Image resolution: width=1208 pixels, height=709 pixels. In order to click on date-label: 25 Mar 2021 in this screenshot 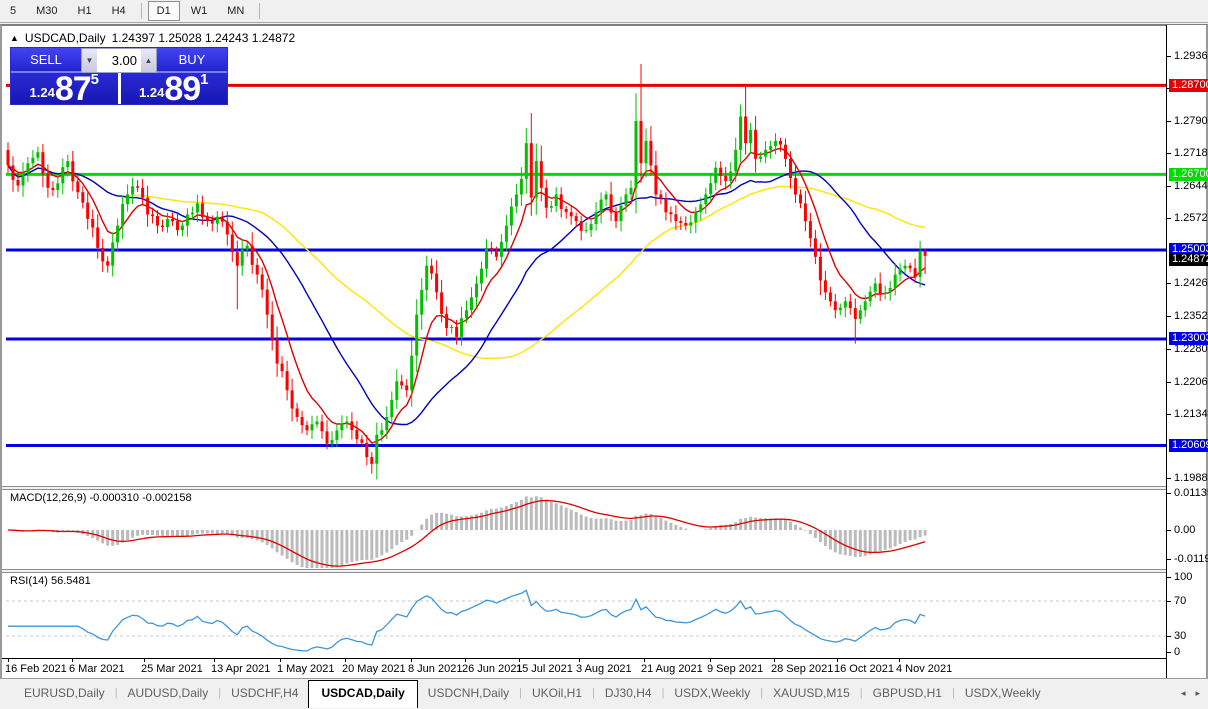, I will do `click(172, 669)`.